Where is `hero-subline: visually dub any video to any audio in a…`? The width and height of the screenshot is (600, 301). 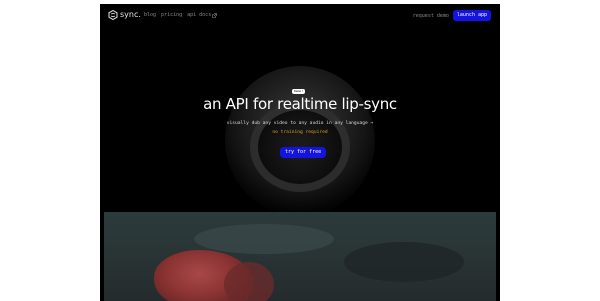
hero-subline: visually dub any video to any audio in a… is located at coordinates (300, 123).